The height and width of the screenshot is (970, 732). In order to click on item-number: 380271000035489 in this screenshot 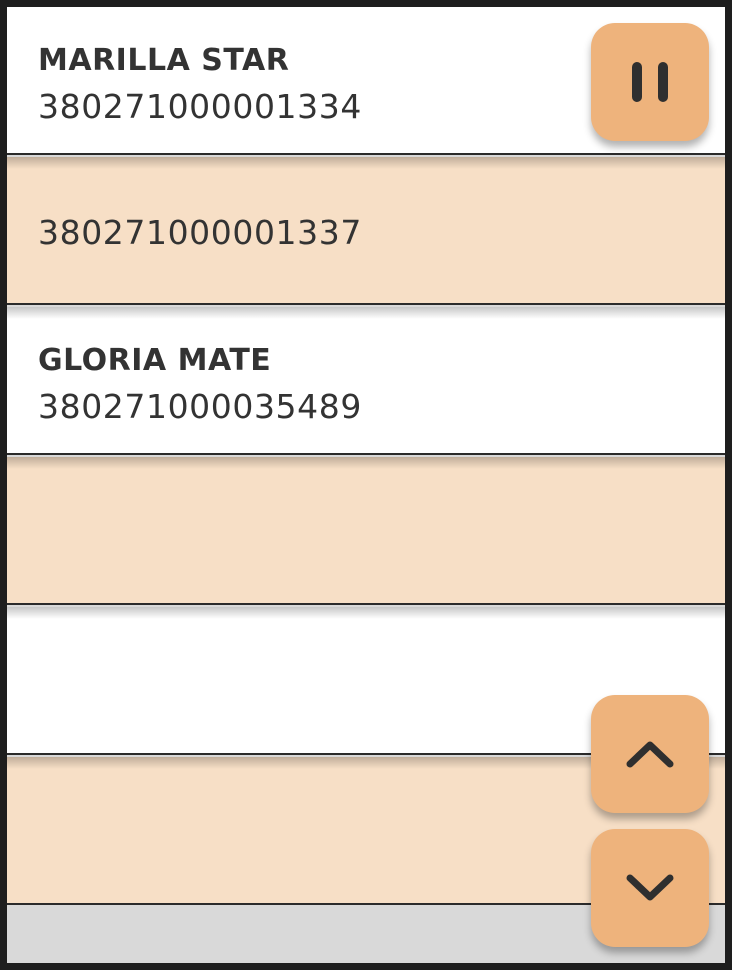, I will do `click(200, 406)`.